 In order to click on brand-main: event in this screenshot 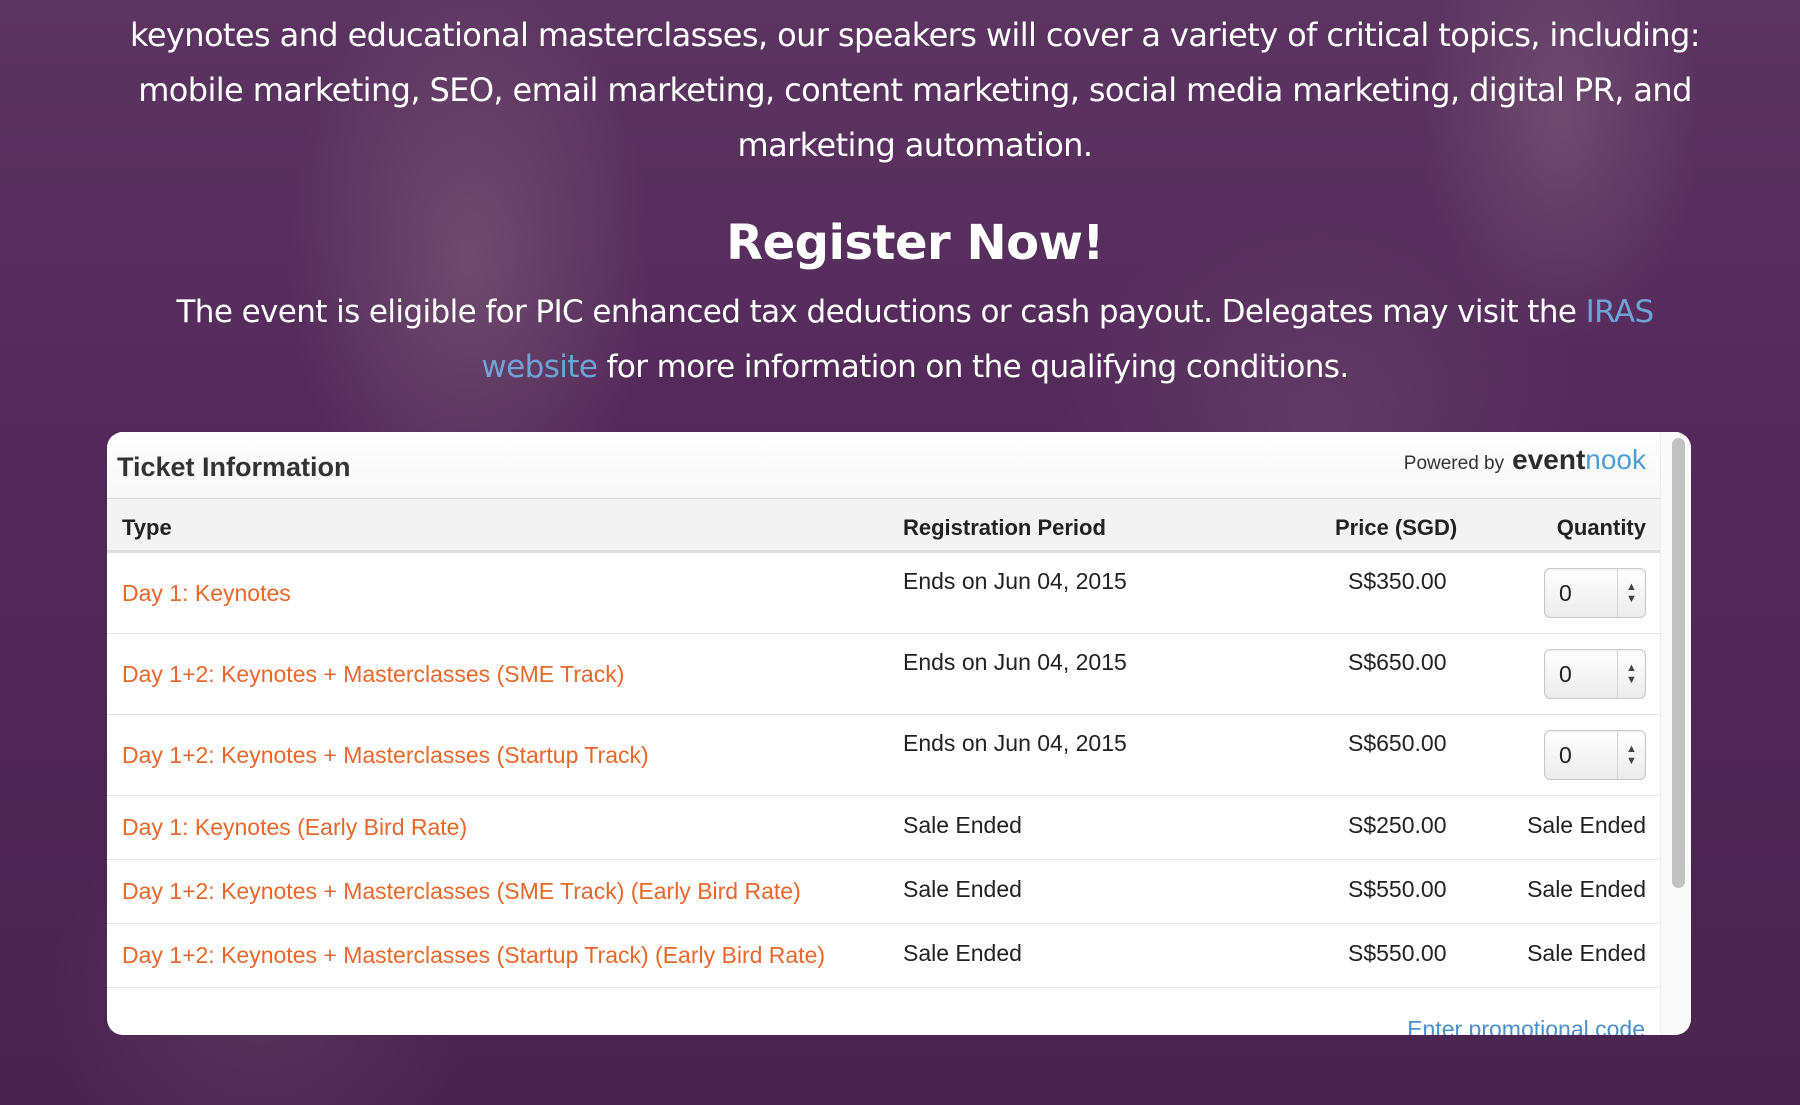, I will do `click(1549, 459)`.